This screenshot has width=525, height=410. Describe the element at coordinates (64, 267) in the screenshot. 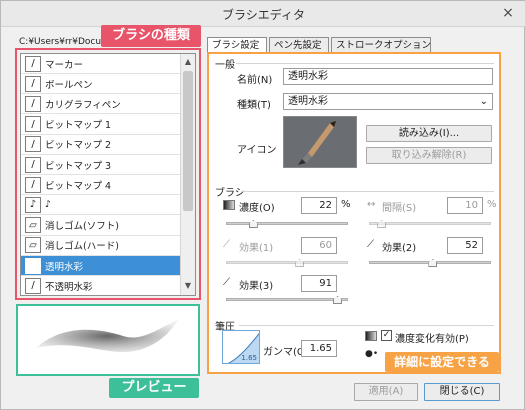

I see `brush-list-item-label: 透明水彩` at that location.